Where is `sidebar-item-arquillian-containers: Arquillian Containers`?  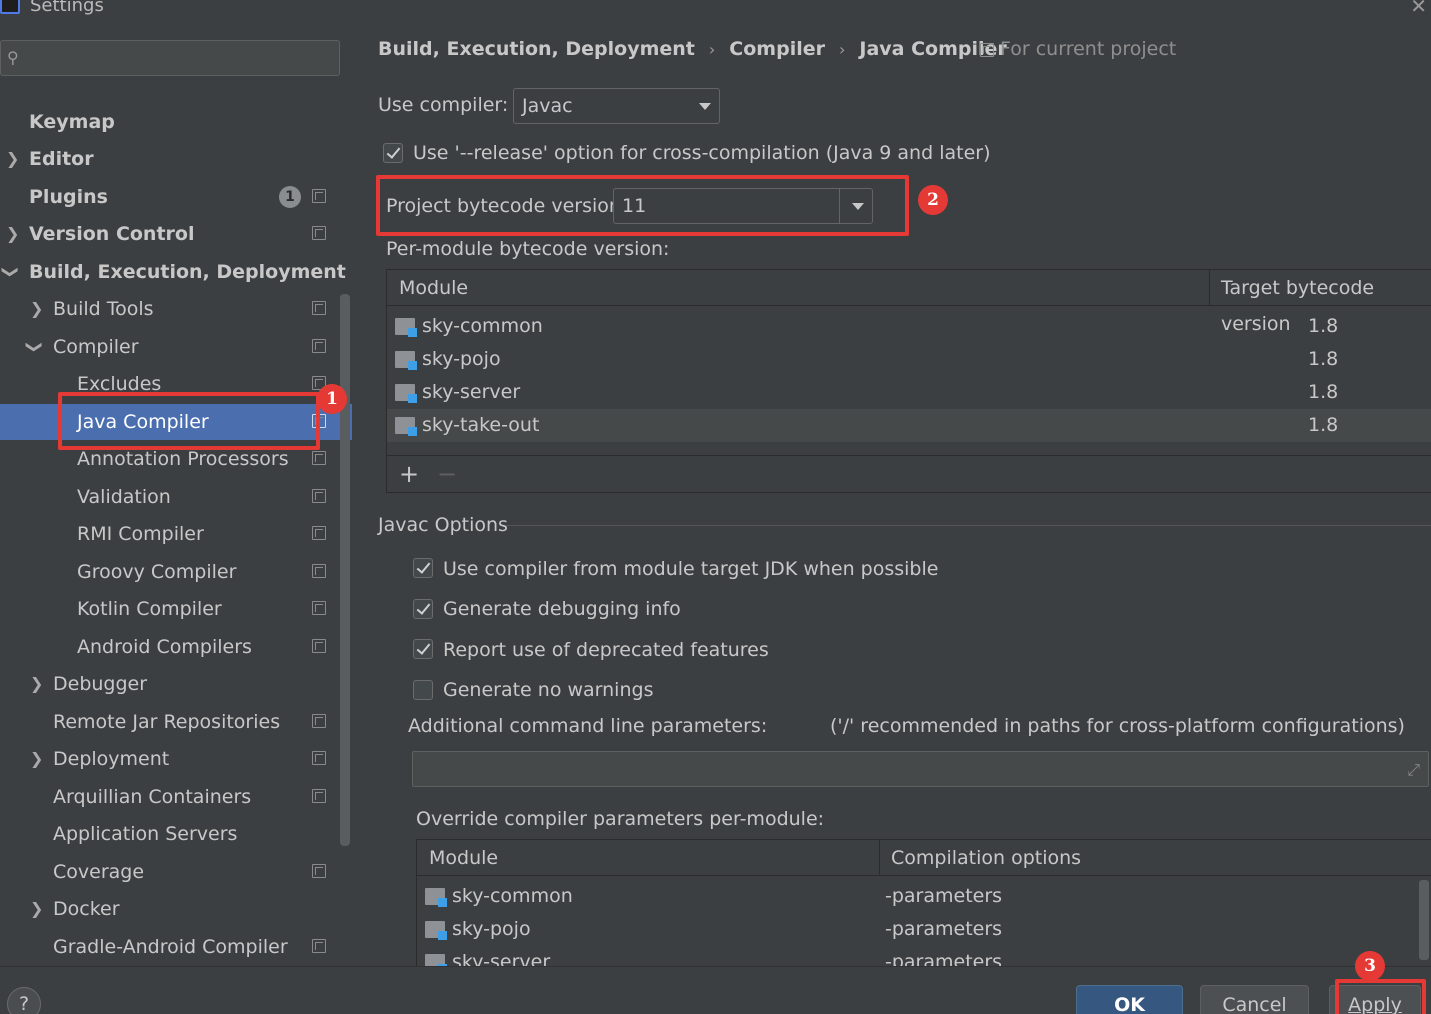 sidebar-item-arquillian-containers: Arquillian Containers is located at coordinates (176, 797).